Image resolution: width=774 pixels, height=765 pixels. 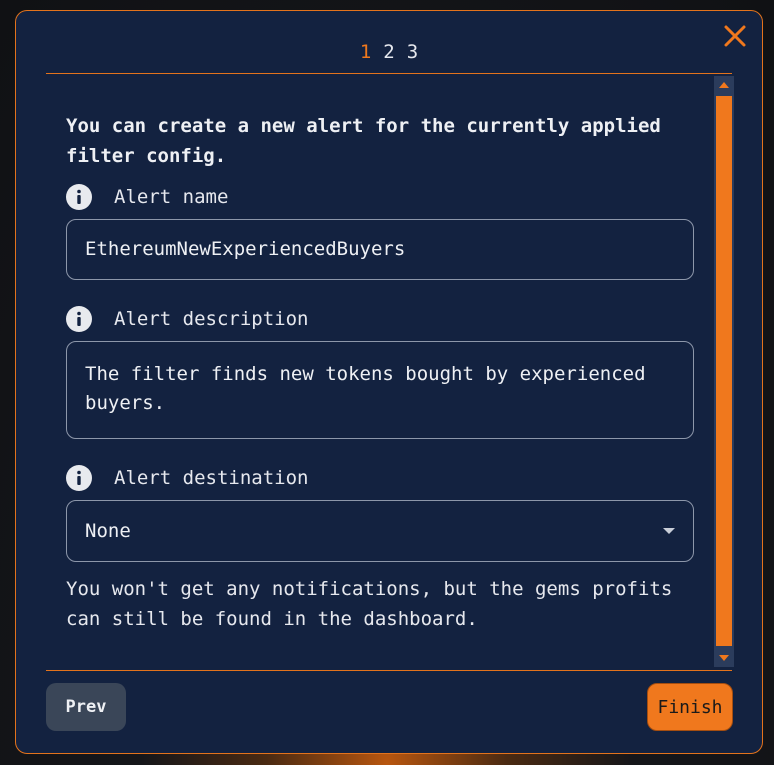 What do you see at coordinates (171, 197) in the screenshot?
I see `alert-name-label: Alert name` at bounding box center [171, 197].